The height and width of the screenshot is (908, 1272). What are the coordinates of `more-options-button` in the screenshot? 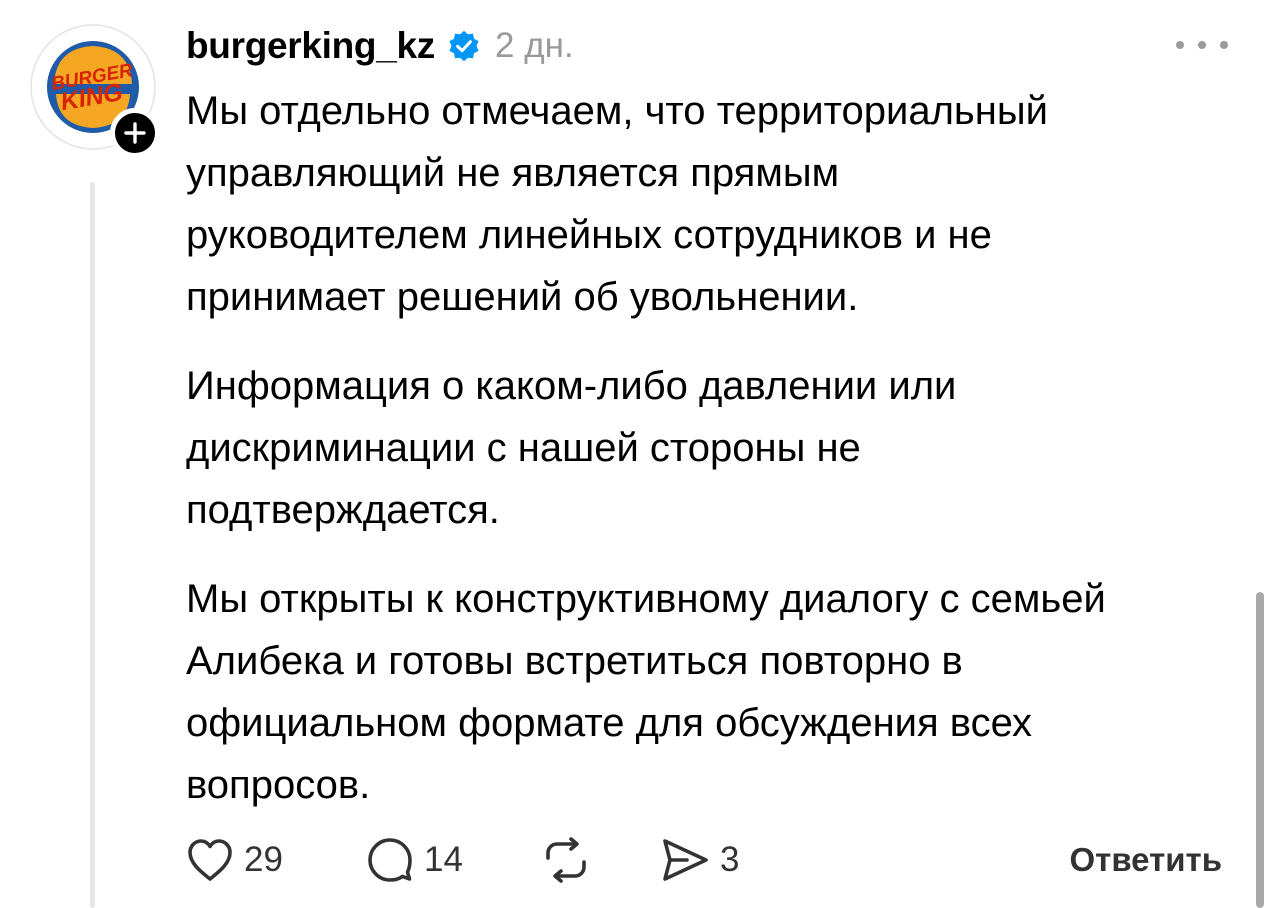 It's located at (1202, 45).